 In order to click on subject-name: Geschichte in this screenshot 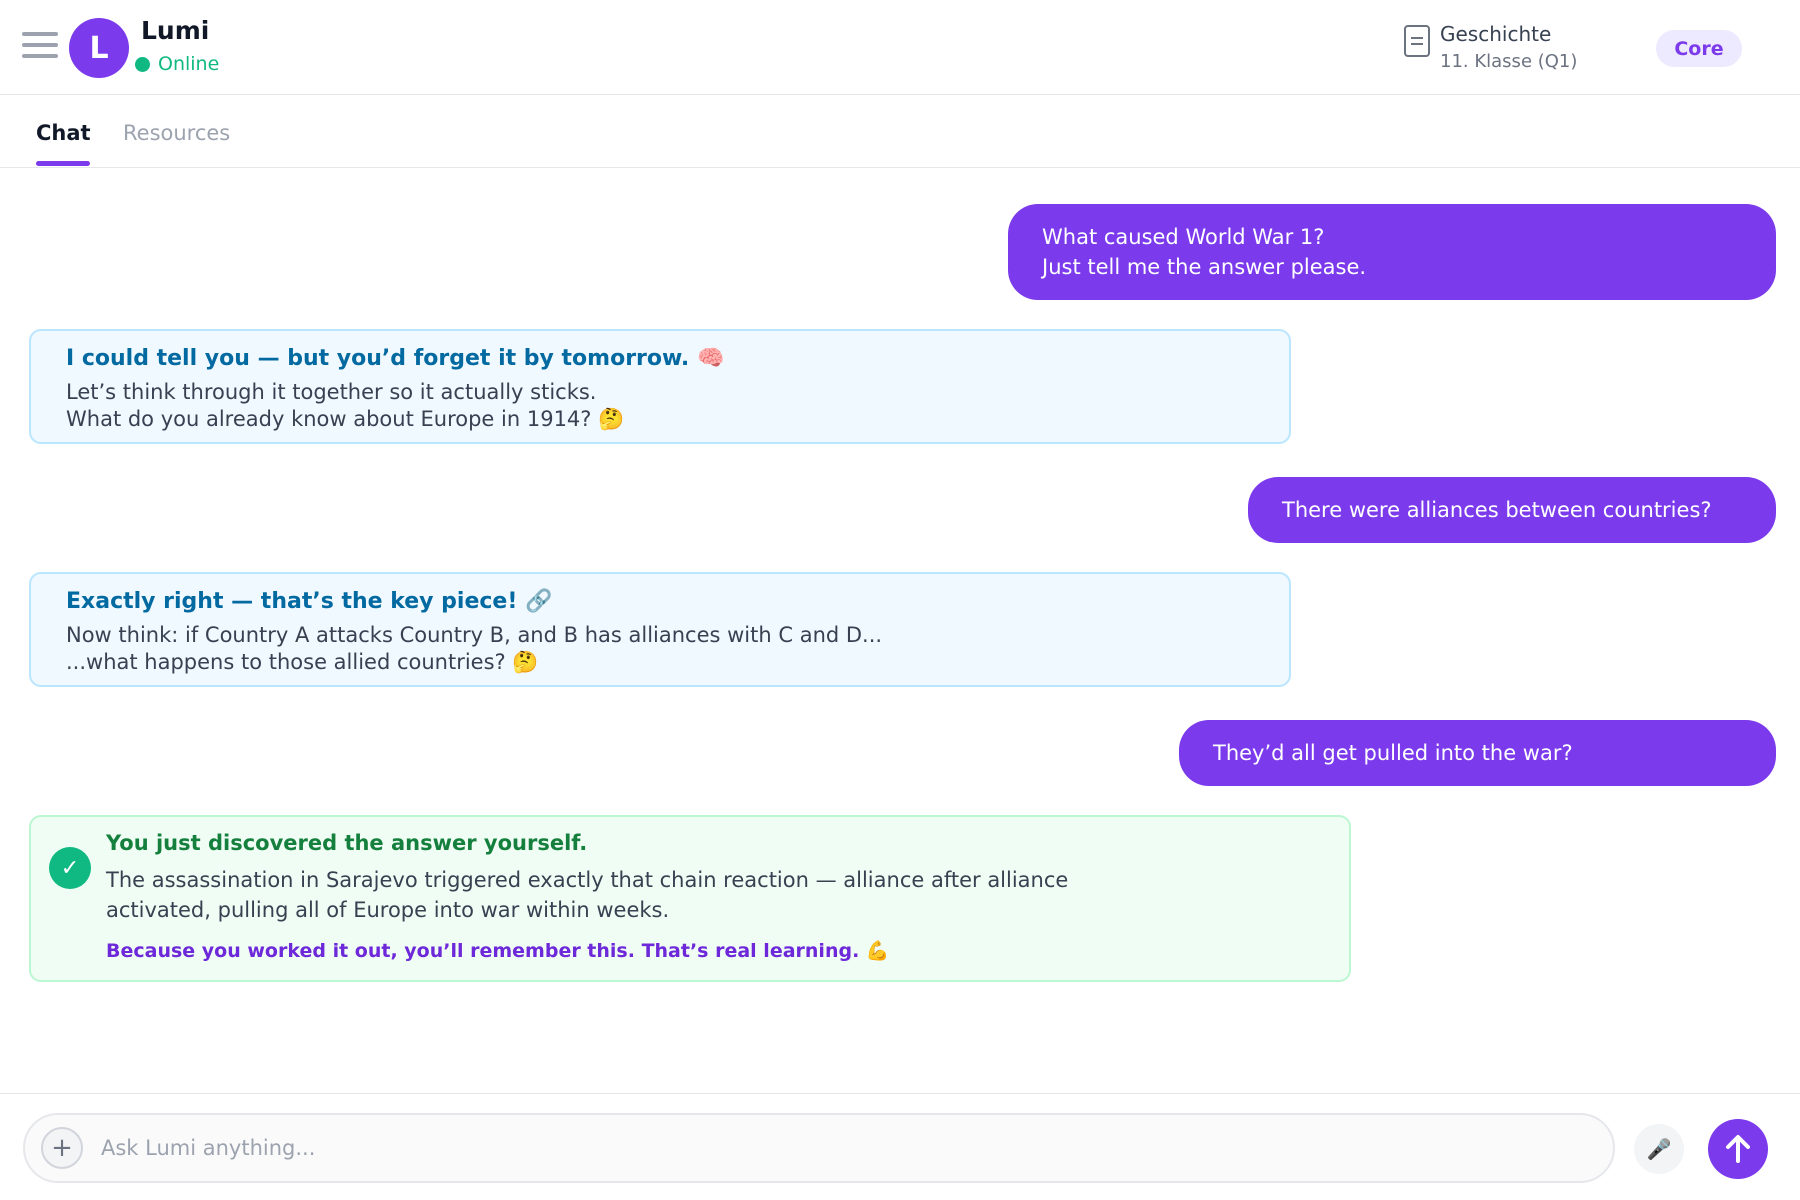, I will do `click(1496, 34)`.